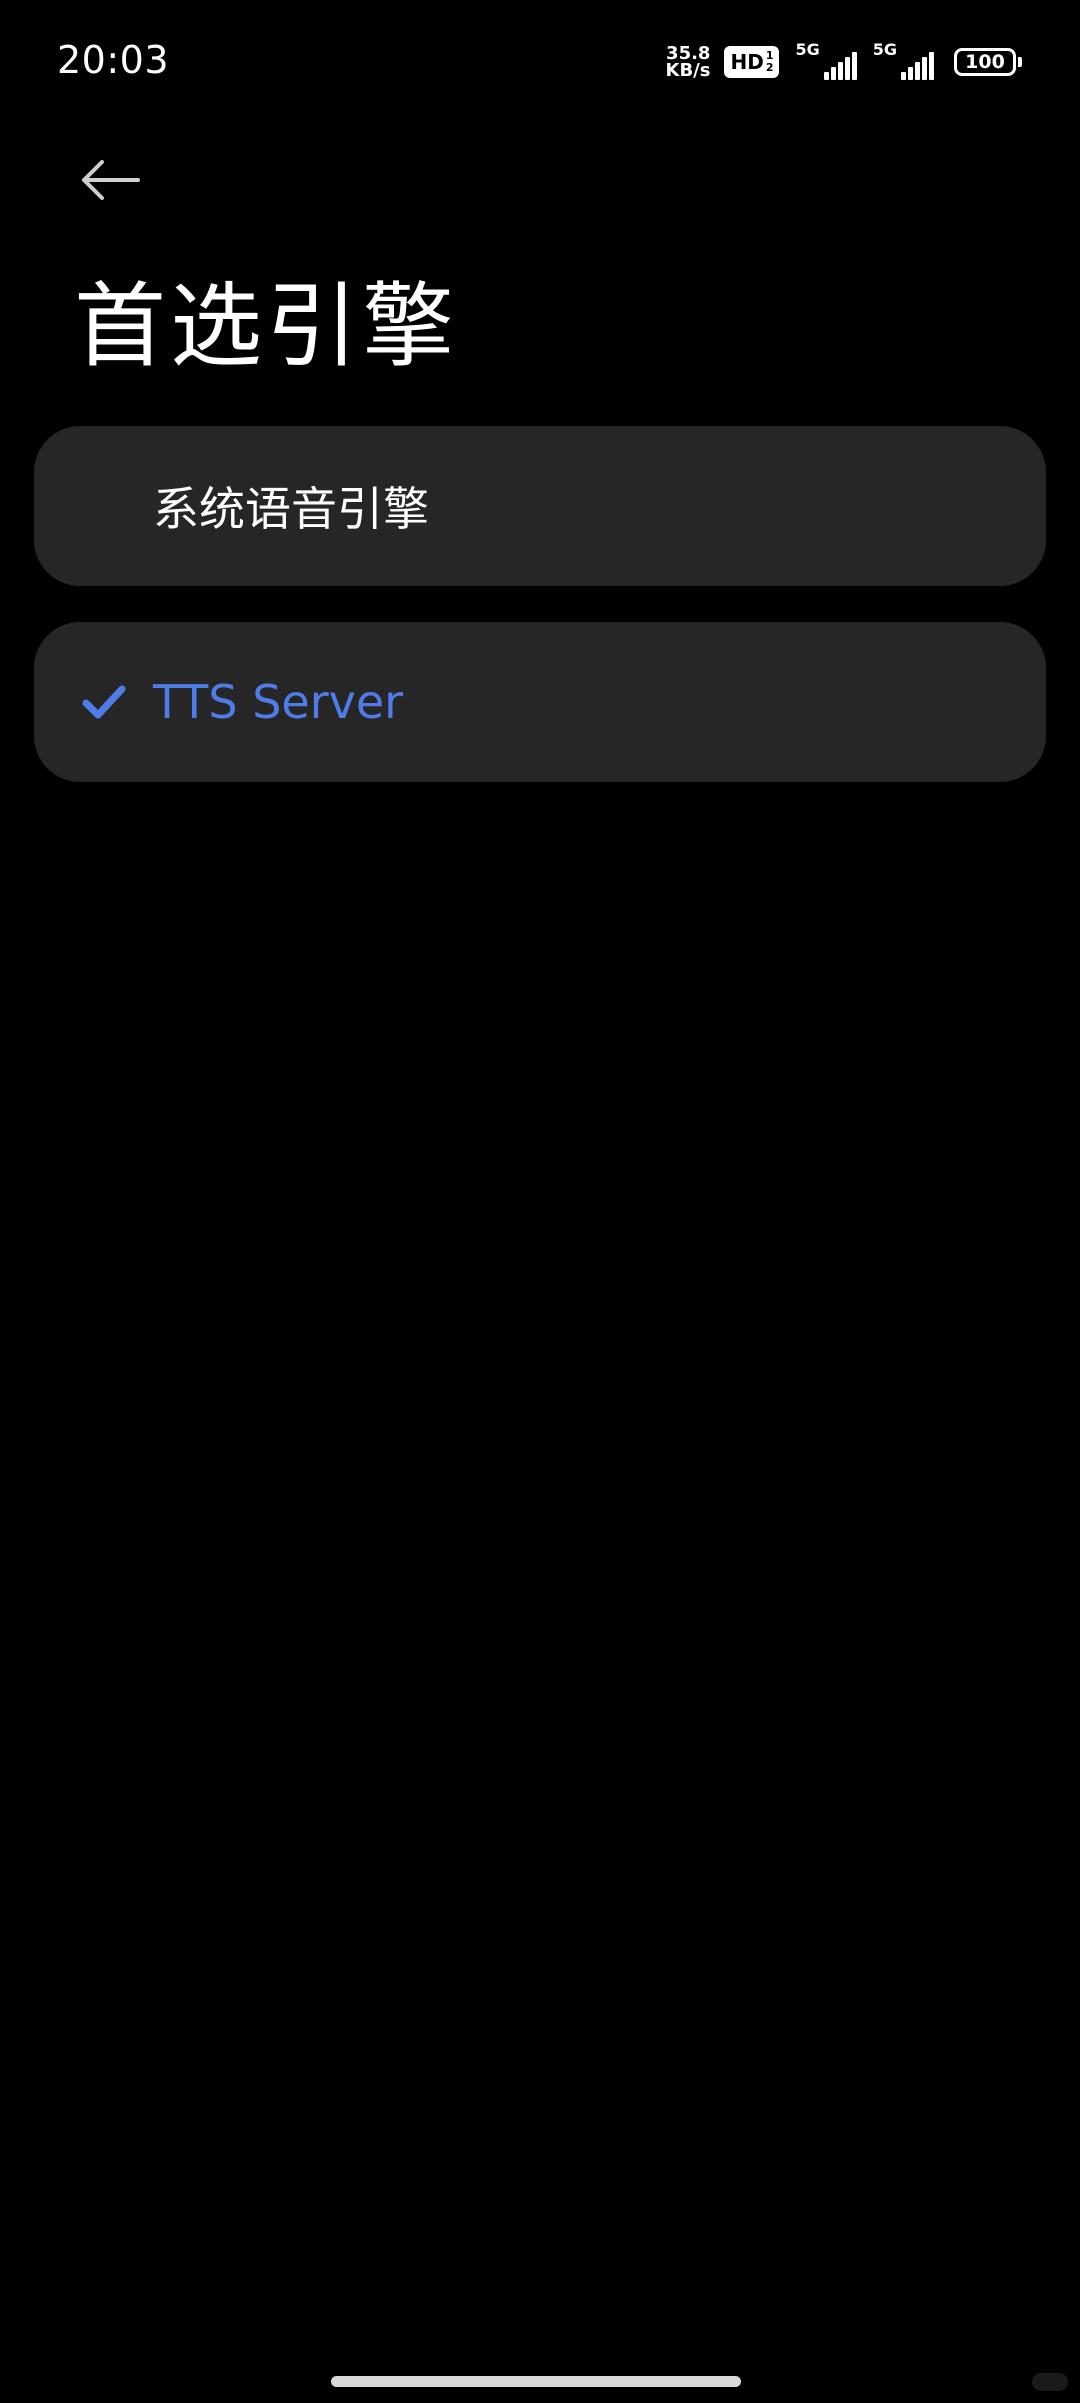 Image resolution: width=1080 pixels, height=2403 pixels. What do you see at coordinates (826, 60) in the screenshot?
I see `sim1-signal-icon: 5G` at bounding box center [826, 60].